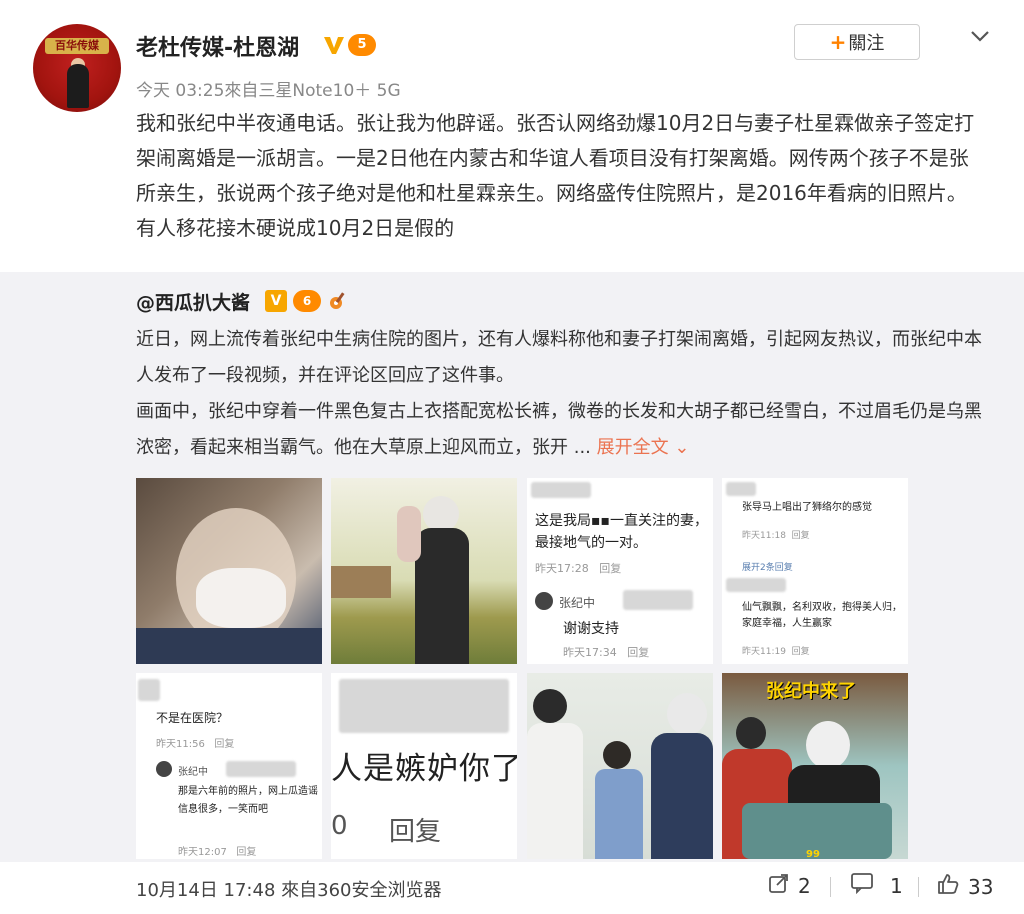  What do you see at coordinates (276, 301) in the screenshot?
I see `verified-icon: V` at bounding box center [276, 301].